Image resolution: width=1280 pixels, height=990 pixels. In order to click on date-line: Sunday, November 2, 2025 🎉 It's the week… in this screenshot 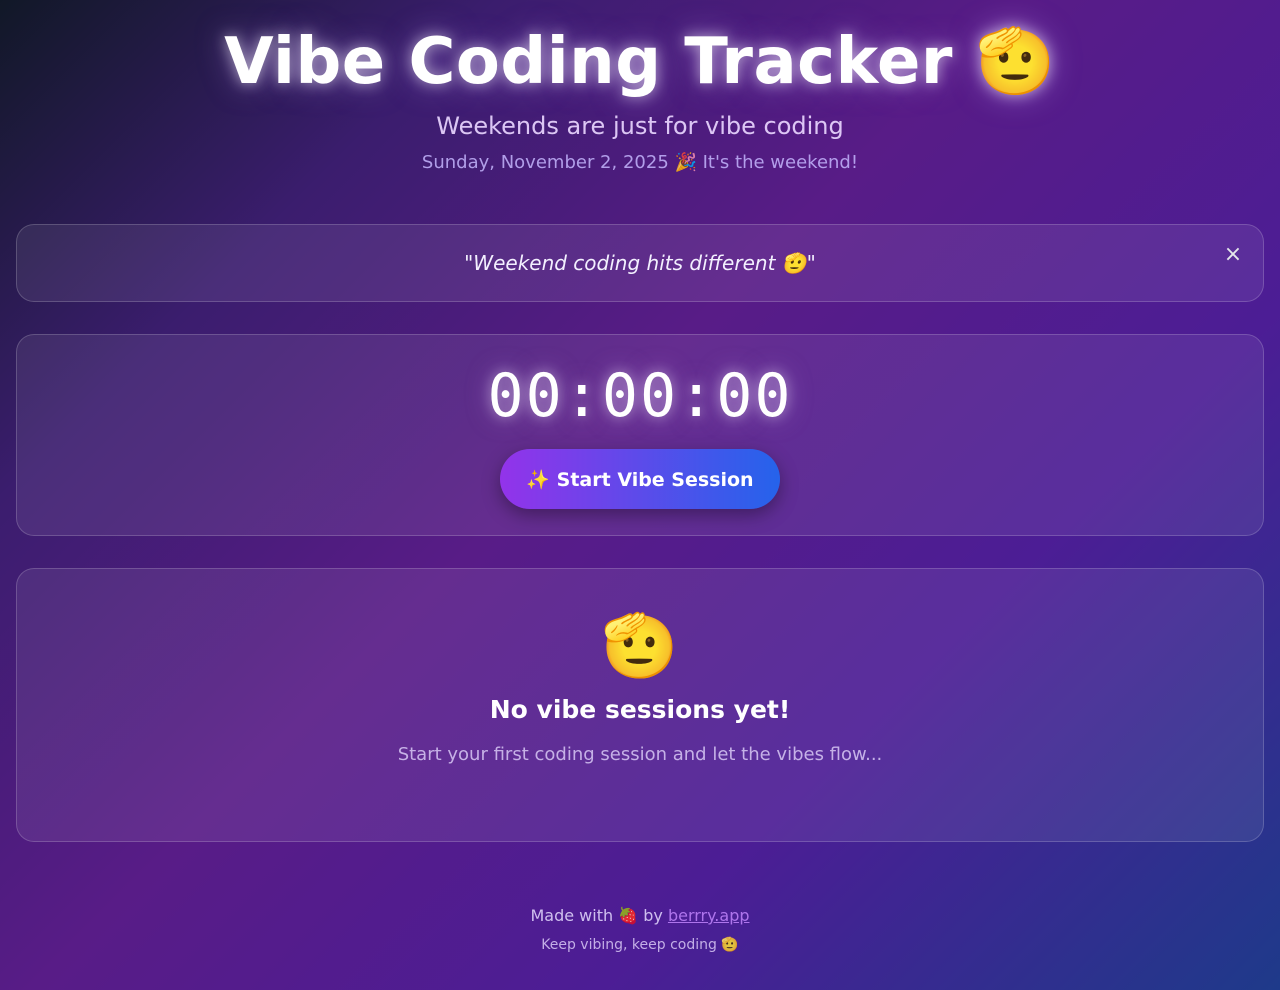, I will do `click(640, 162)`.